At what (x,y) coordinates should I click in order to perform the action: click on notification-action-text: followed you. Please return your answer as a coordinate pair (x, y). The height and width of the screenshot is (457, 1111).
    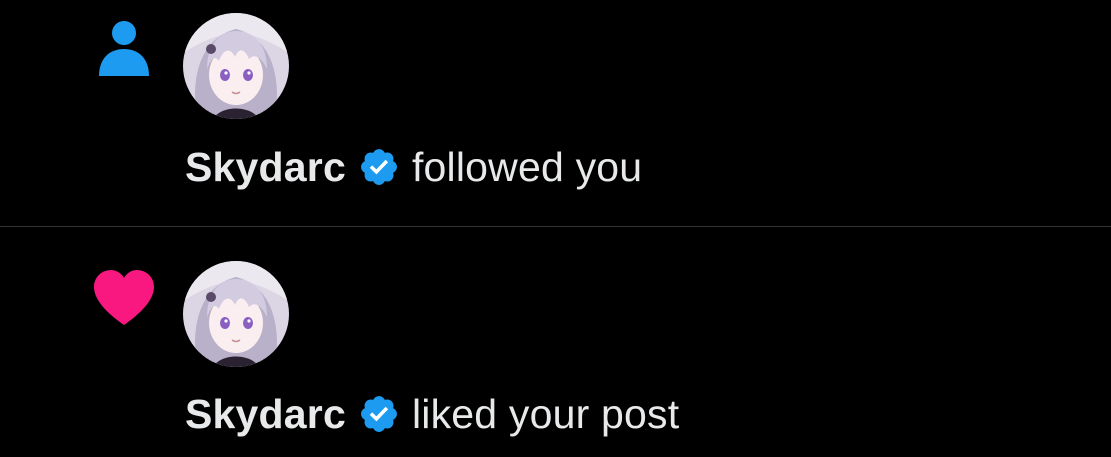
    Looking at the image, I should click on (527, 166).